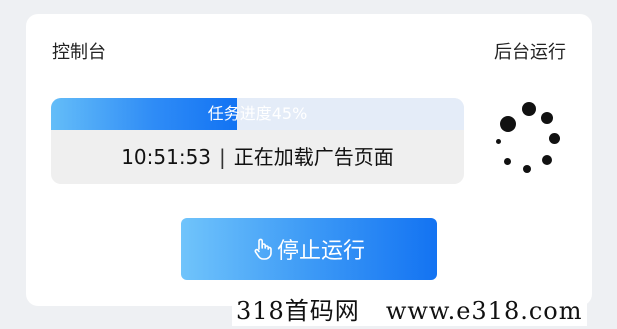 The image size is (617, 329). I want to click on loading-spinner-icon, so click(528, 142).